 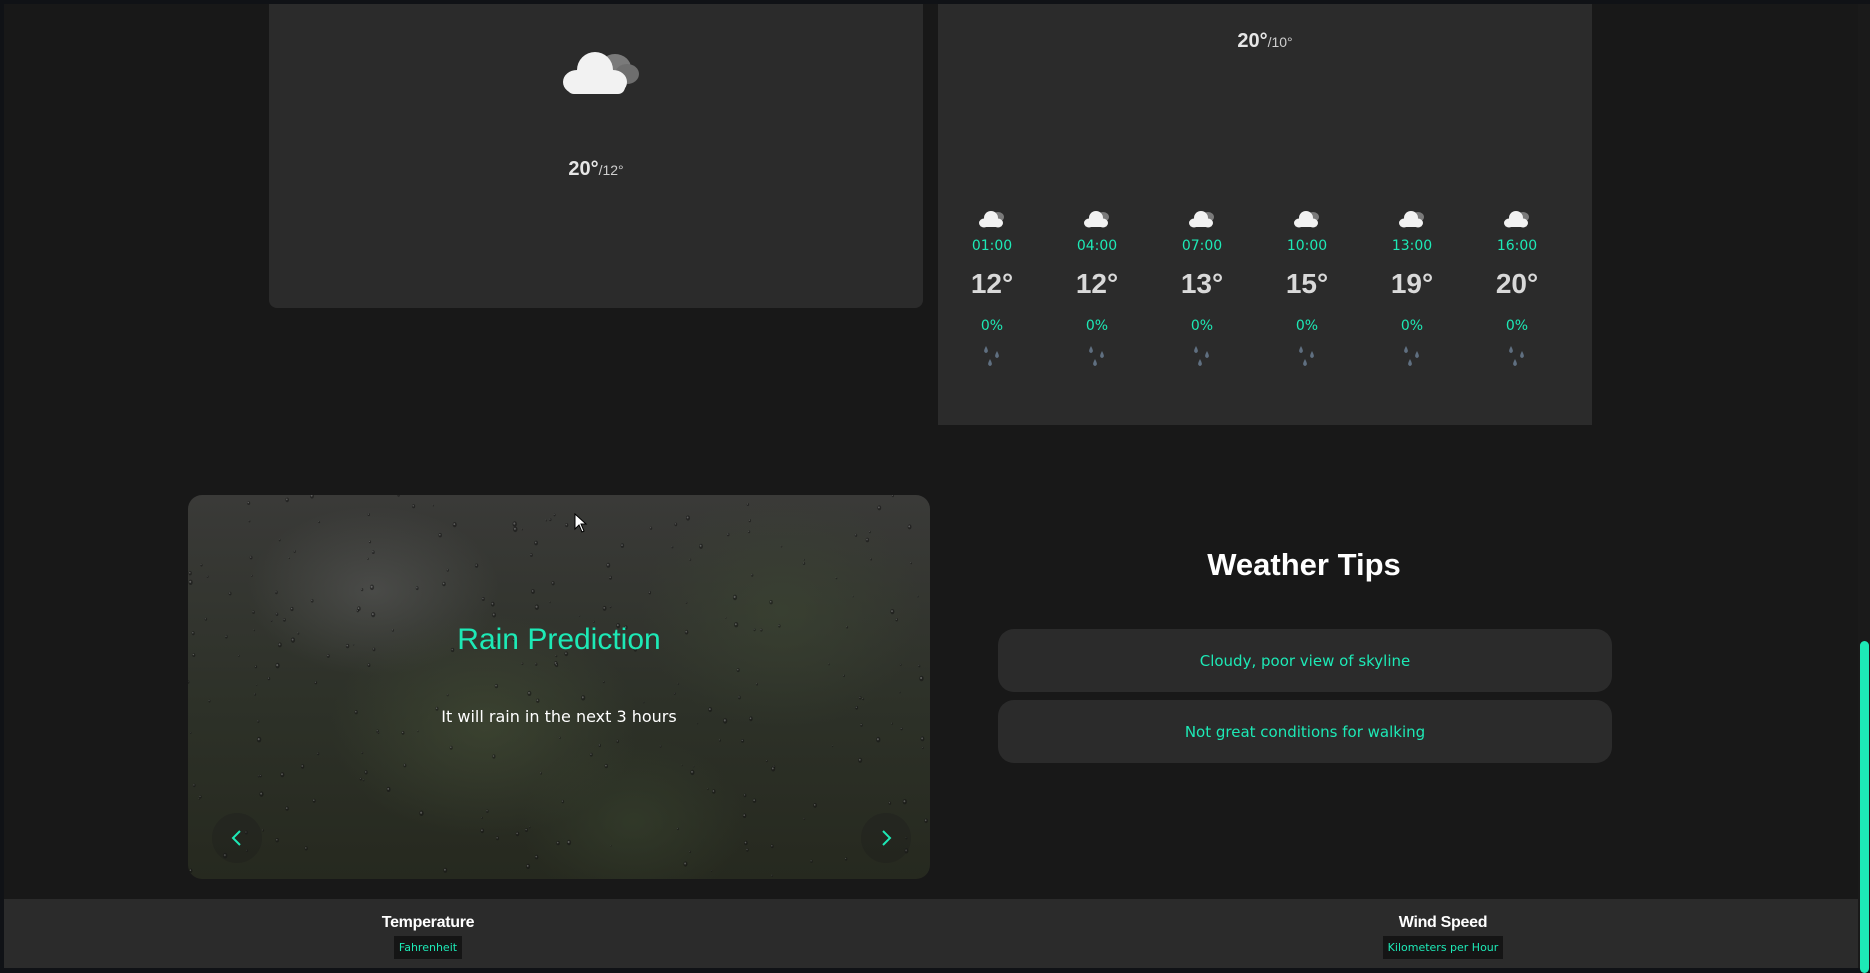 What do you see at coordinates (1412, 284) in the screenshot?
I see `hour-temperature: 19°` at bounding box center [1412, 284].